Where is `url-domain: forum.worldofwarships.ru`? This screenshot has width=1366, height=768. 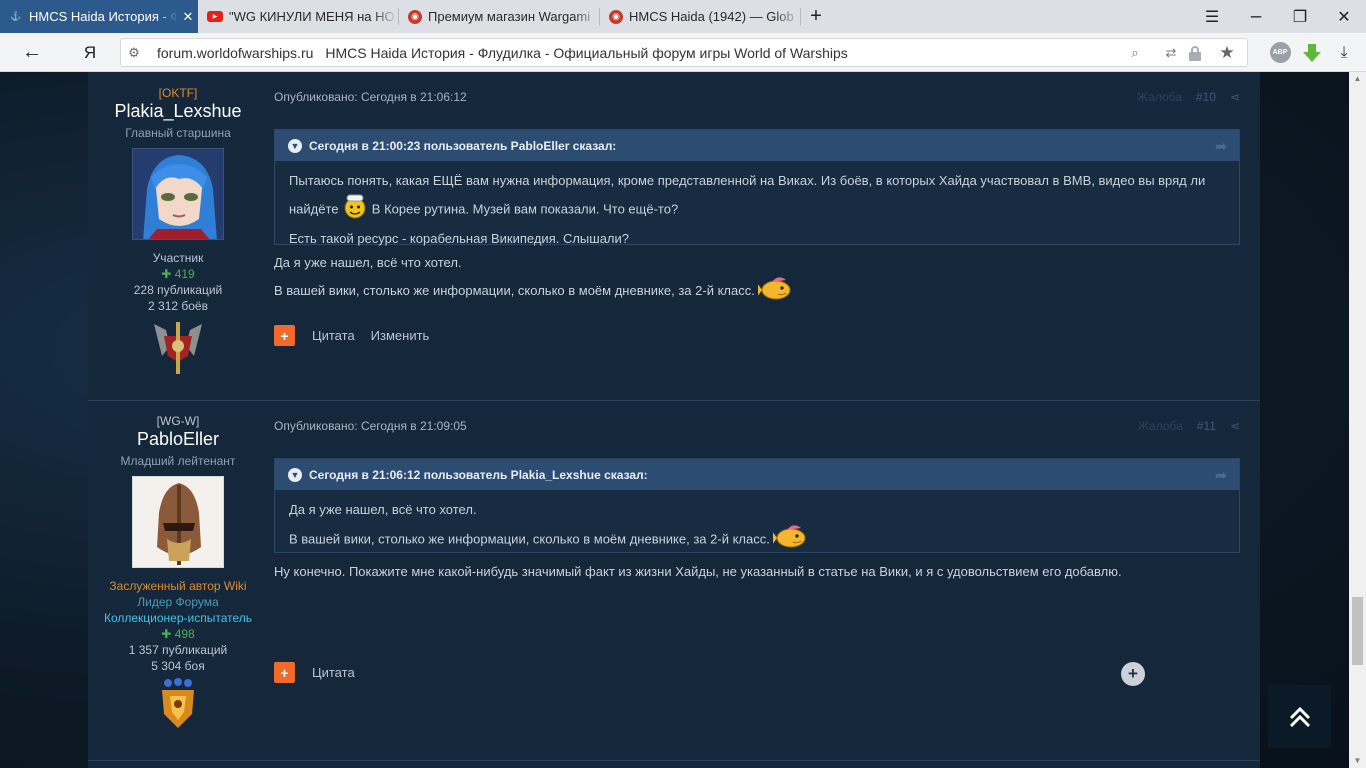 url-domain: forum.worldofwarships.ru is located at coordinates (235, 52).